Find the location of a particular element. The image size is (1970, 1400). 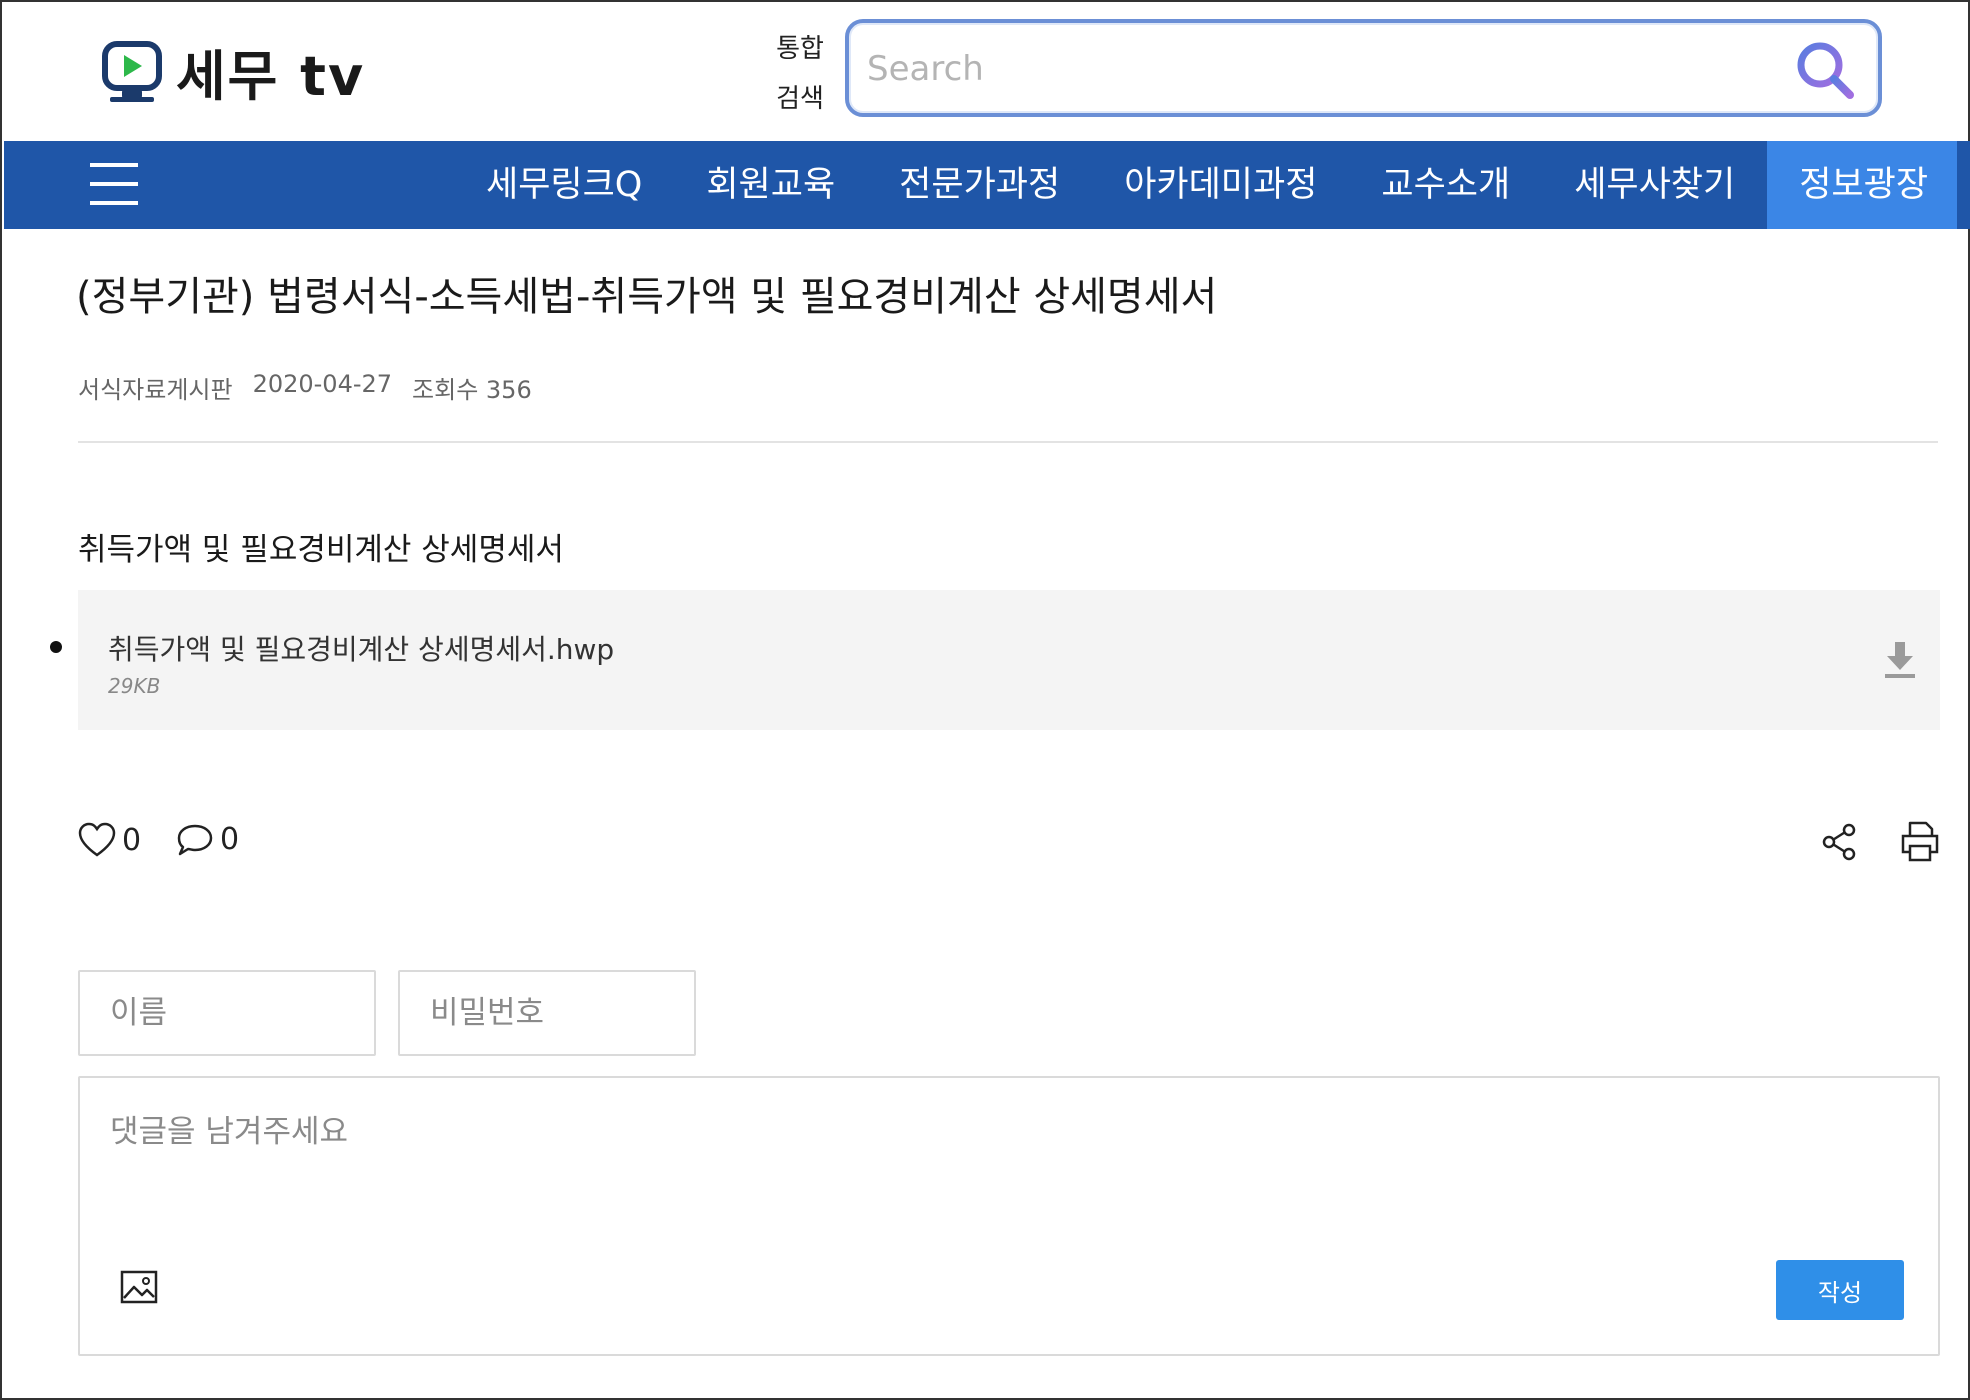

heart-icon is located at coordinates (97, 839).